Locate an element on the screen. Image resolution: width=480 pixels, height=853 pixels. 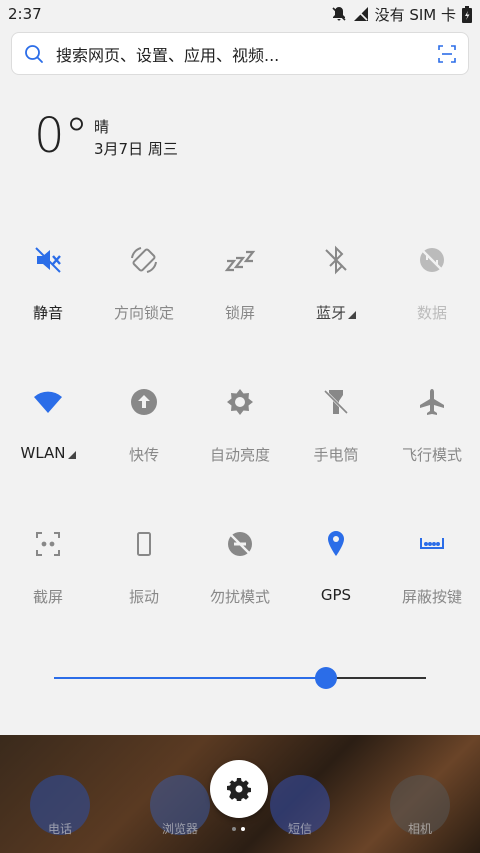
tile-label: 振动 is located at coordinates (143, 597).